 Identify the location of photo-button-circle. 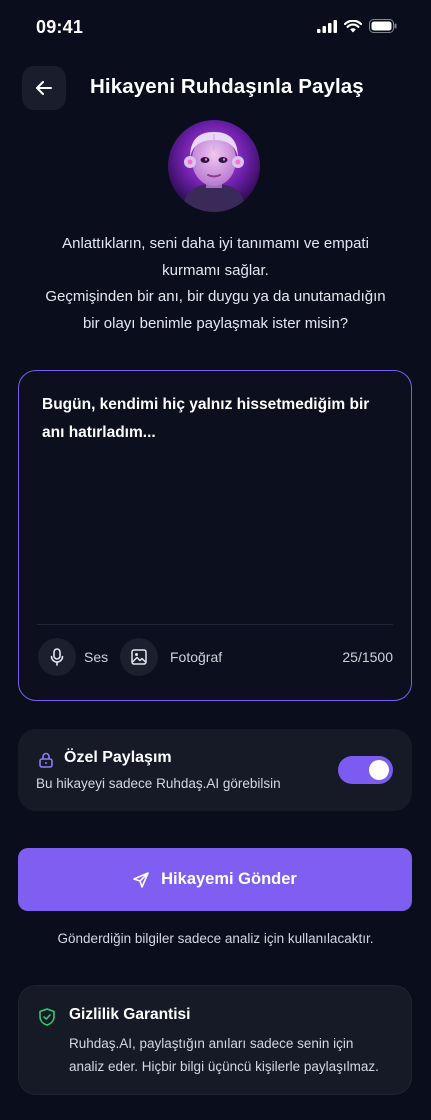
(139, 657).